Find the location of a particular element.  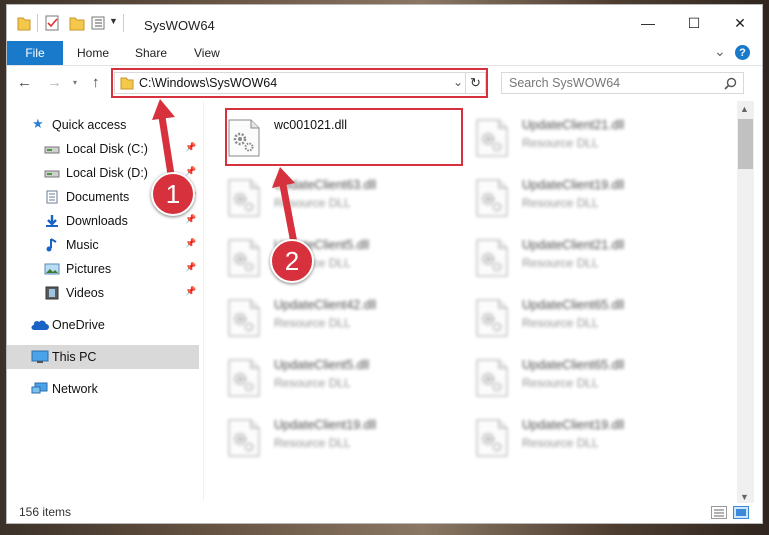

arrow-1-head is located at coordinates (163, 109).